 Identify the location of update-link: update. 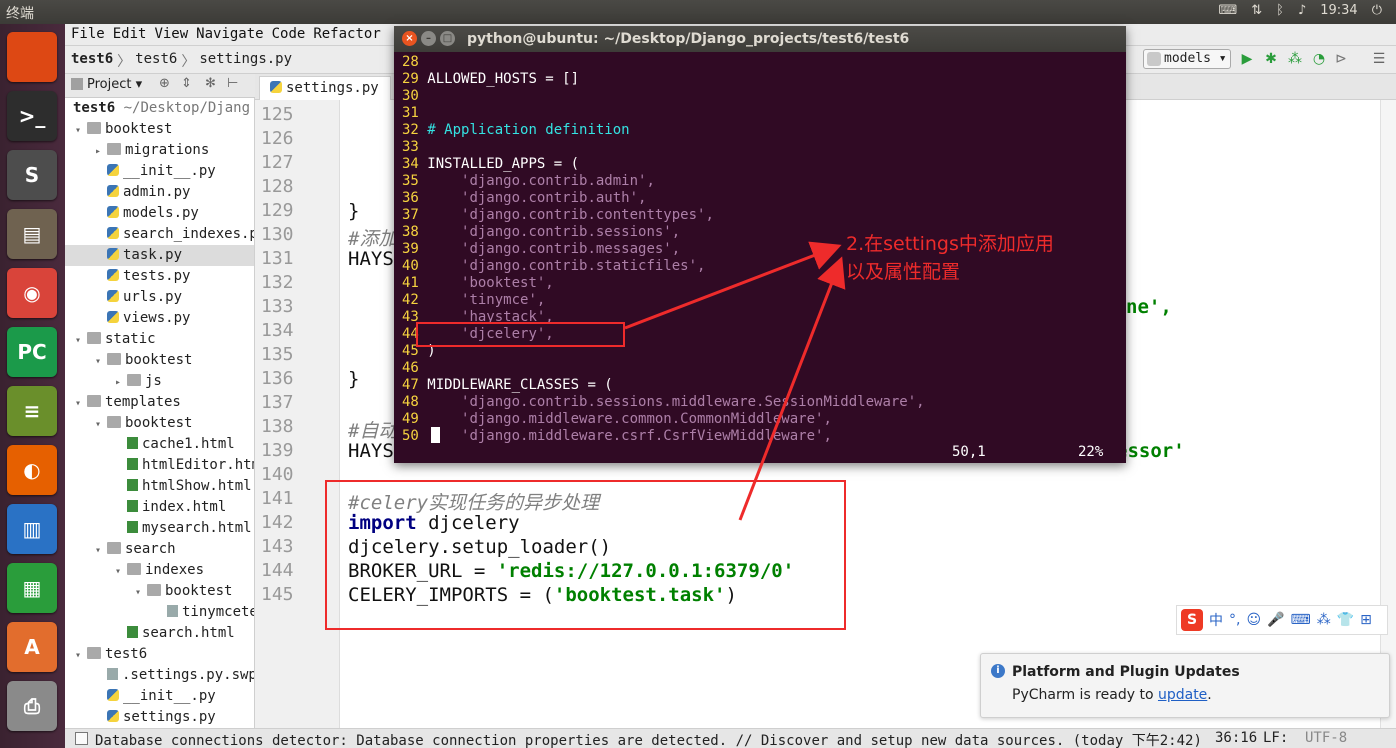
(1182, 695).